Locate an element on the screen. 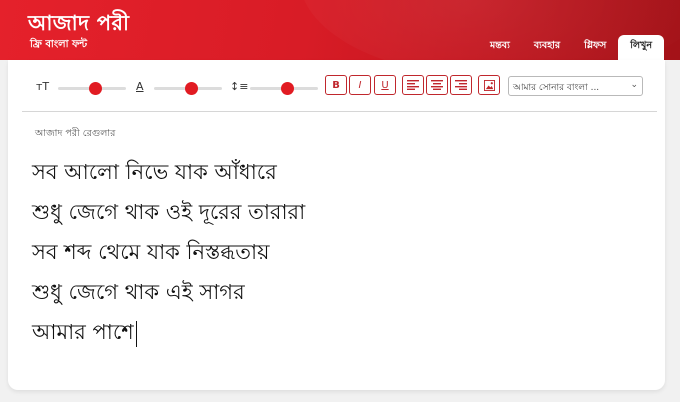  align-center-icon is located at coordinates (437, 85).